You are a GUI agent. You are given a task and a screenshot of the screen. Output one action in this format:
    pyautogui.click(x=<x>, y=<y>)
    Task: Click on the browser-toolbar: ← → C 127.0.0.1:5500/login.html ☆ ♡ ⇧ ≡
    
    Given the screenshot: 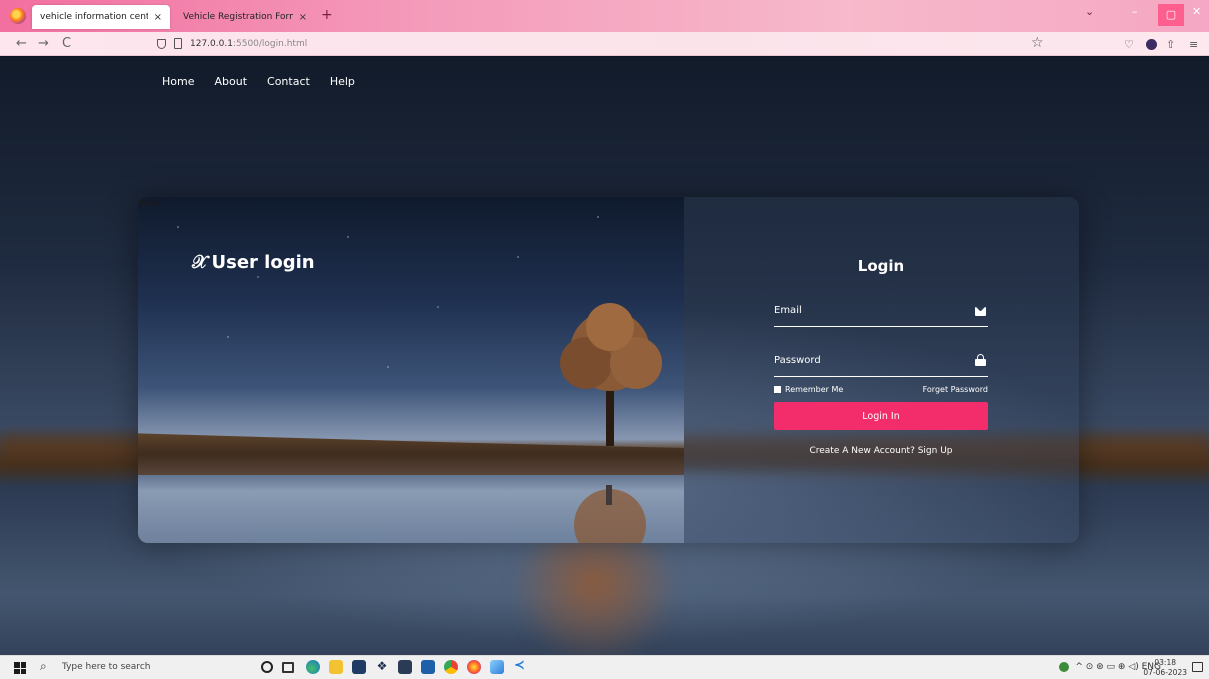 What is the action you would take?
    pyautogui.click(x=604, y=44)
    